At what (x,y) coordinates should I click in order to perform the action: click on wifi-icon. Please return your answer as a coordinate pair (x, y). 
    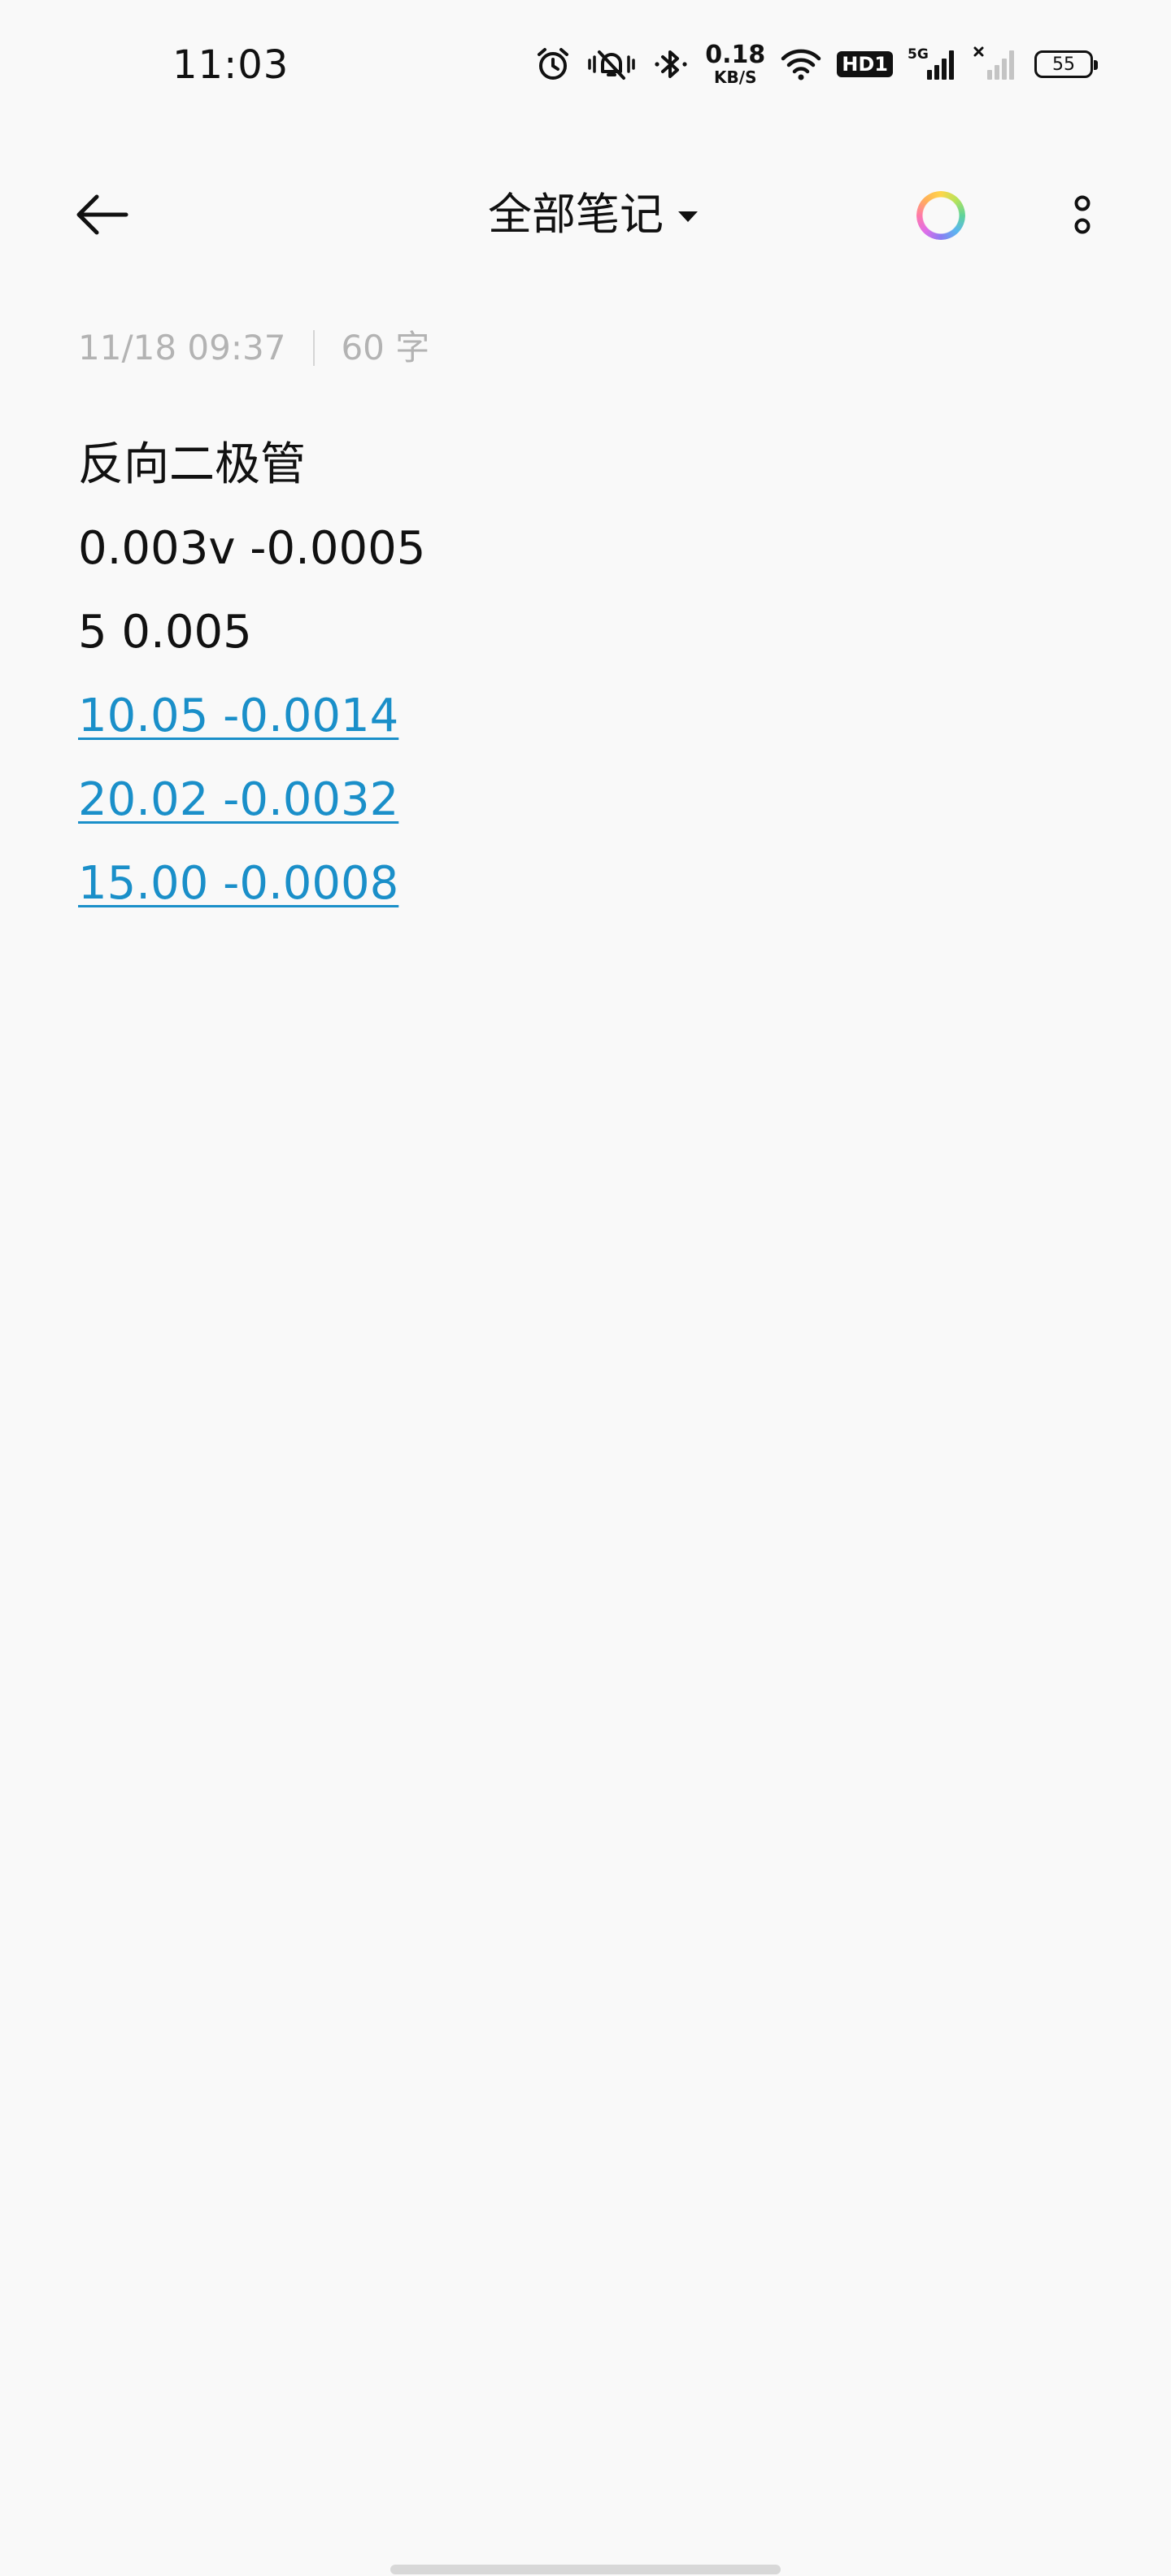
    Looking at the image, I should click on (801, 64).